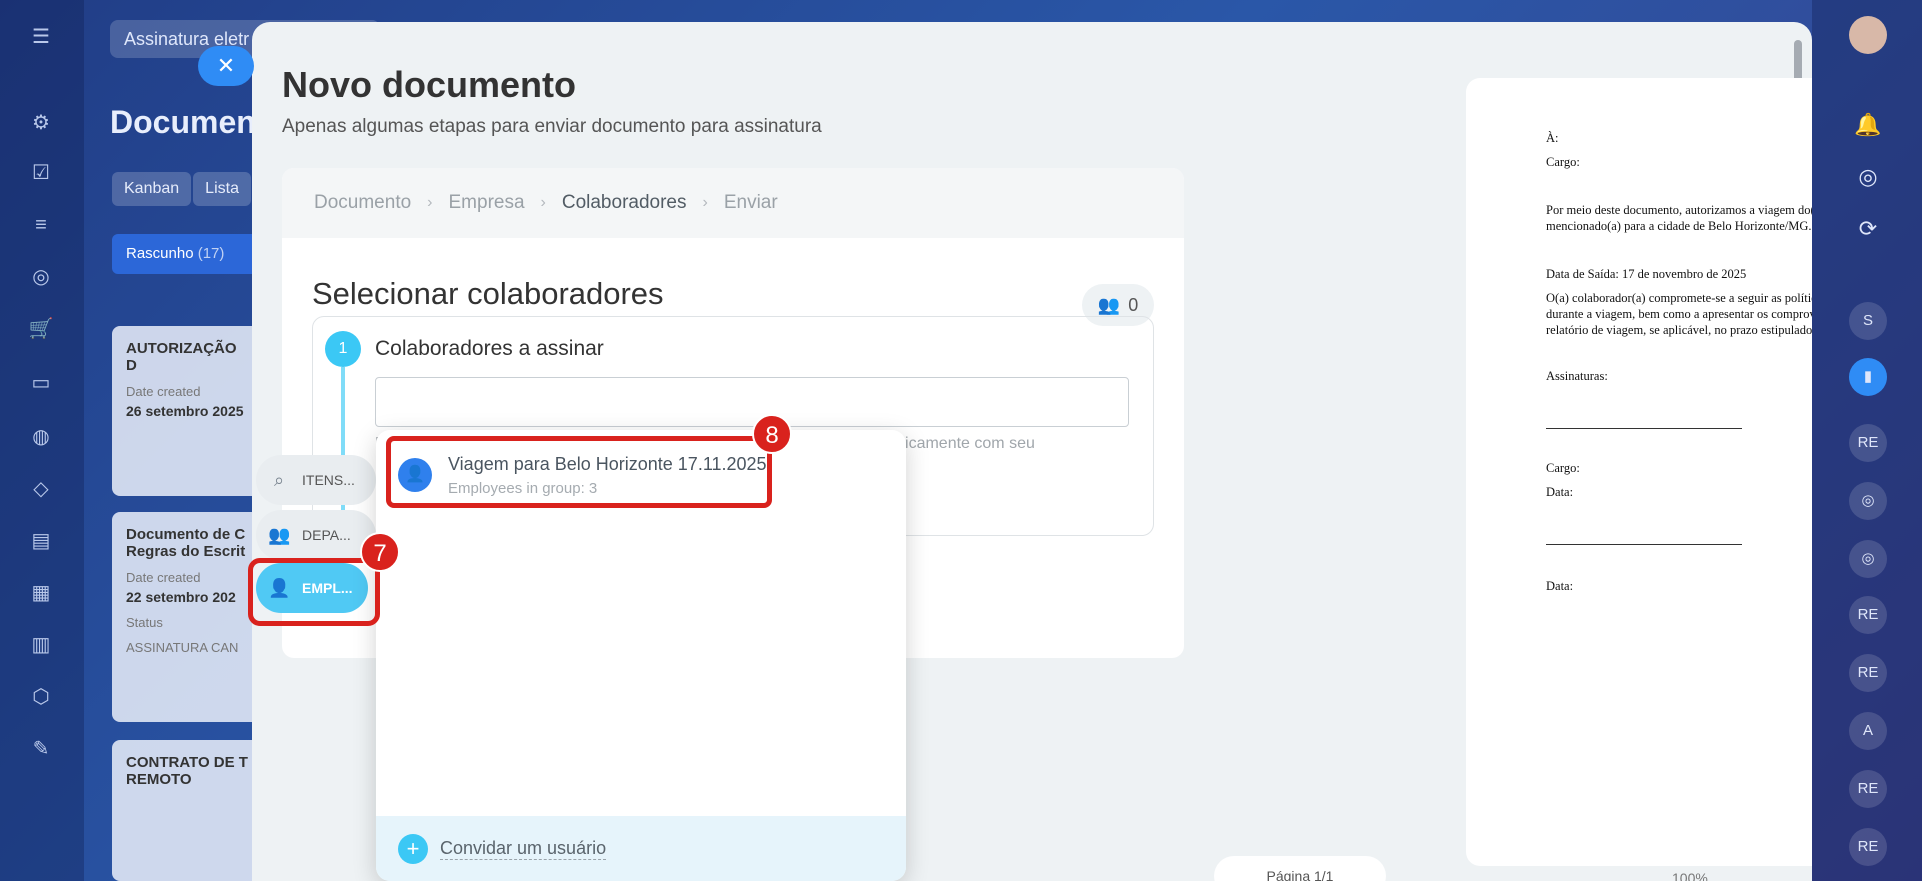  Describe the element at coordinates (41, 749) in the screenshot. I see `sign-icon: ✎` at that location.